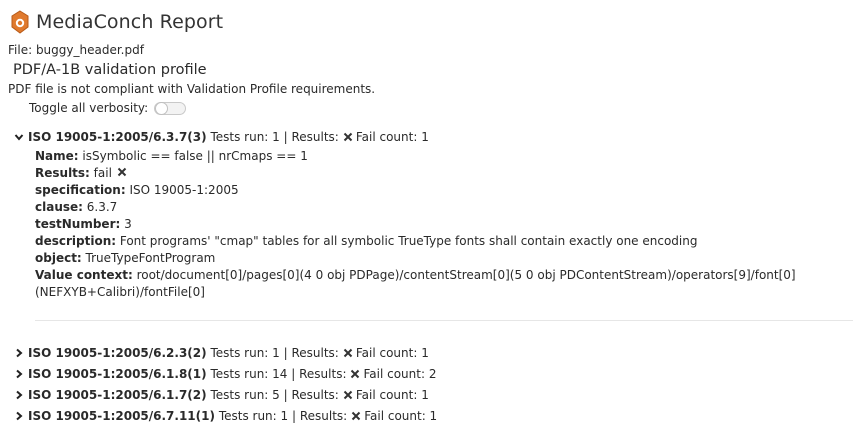 This screenshot has height=445, width=853. I want to click on test-label: ISO 19005-1:2005/6.3.7(3), so click(117, 137).